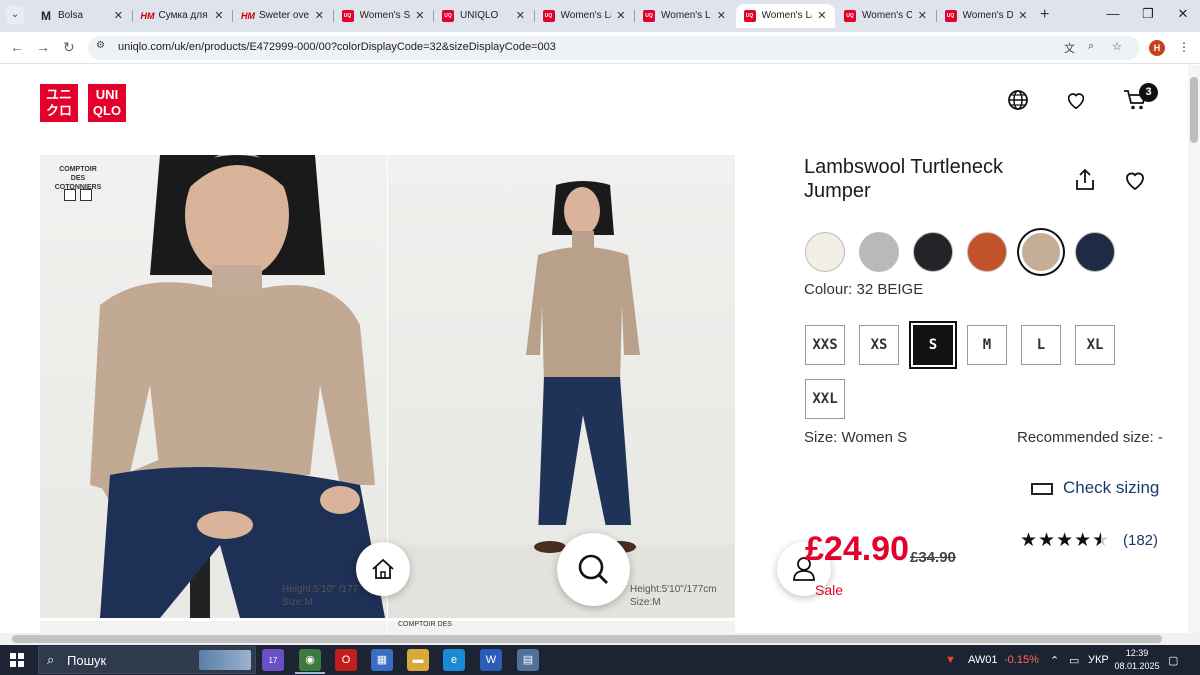  I want to click on browser-tab: UQ Women's Dr ✕, so click(986, 16).